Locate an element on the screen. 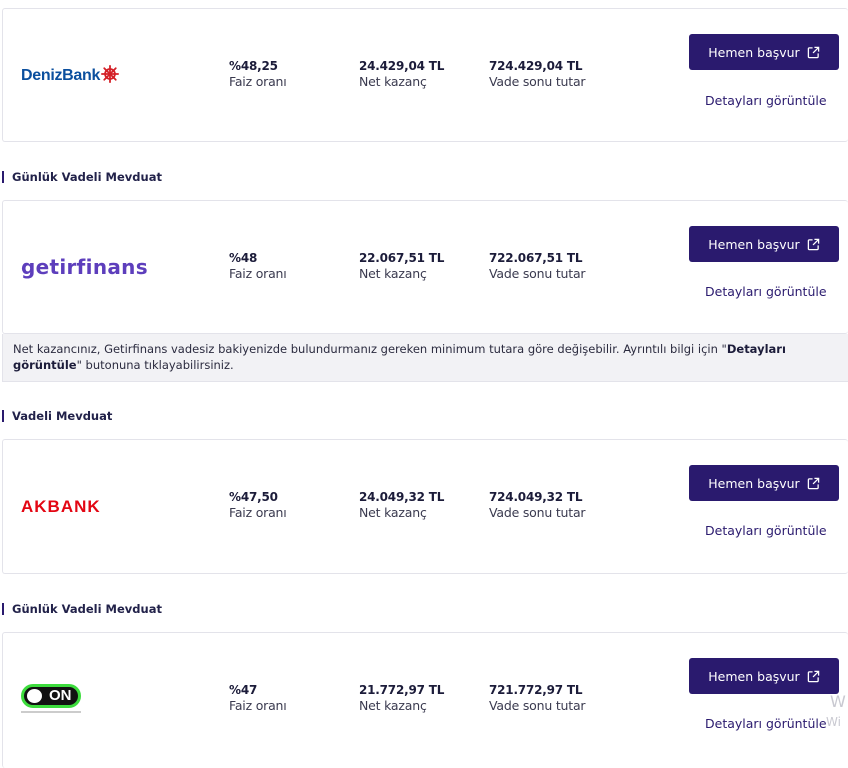  total-value: 724.429,04 TL is located at coordinates (536, 66).